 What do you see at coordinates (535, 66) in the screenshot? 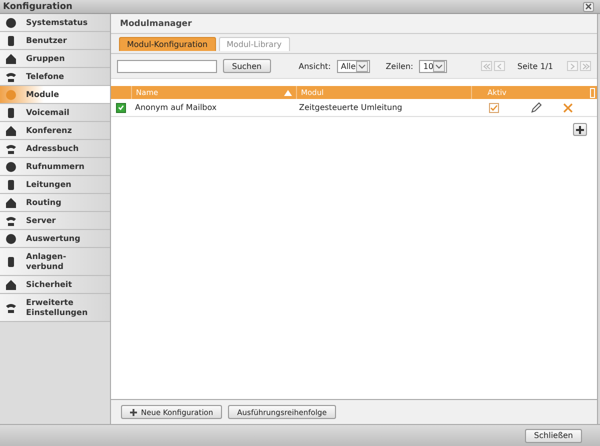
I see `page-indicator: Seite 1/1` at bounding box center [535, 66].